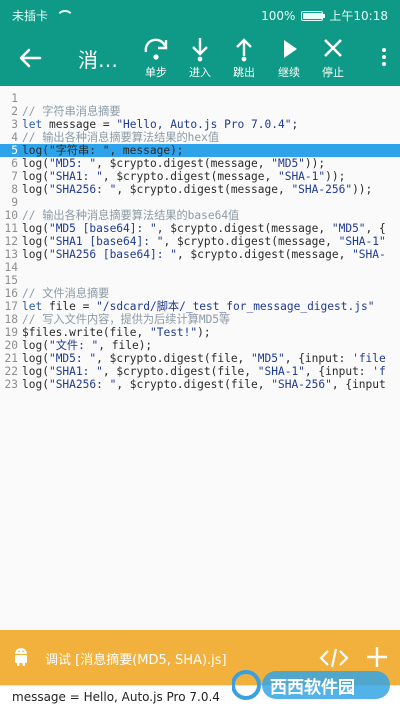  I want to click on debug-file-label: 调试 [消息摘要(MD5, SHA).js], so click(136, 660).